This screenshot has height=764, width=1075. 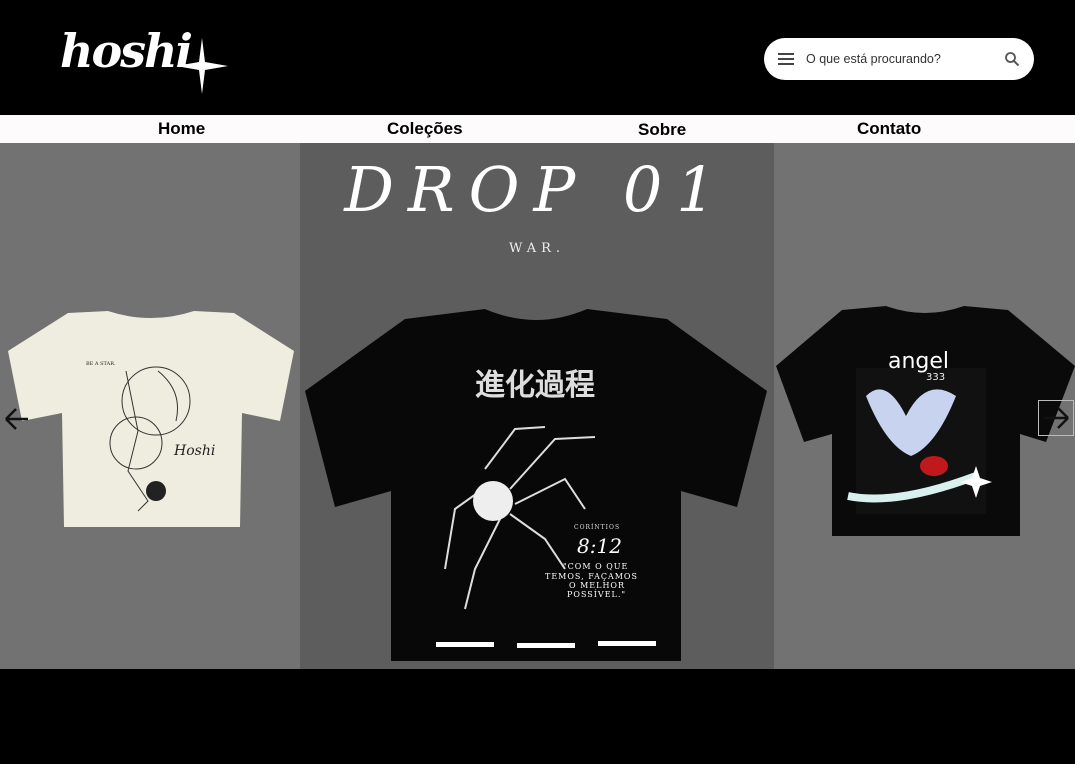 I want to click on carousel-indicators, so click(x=547, y=644).